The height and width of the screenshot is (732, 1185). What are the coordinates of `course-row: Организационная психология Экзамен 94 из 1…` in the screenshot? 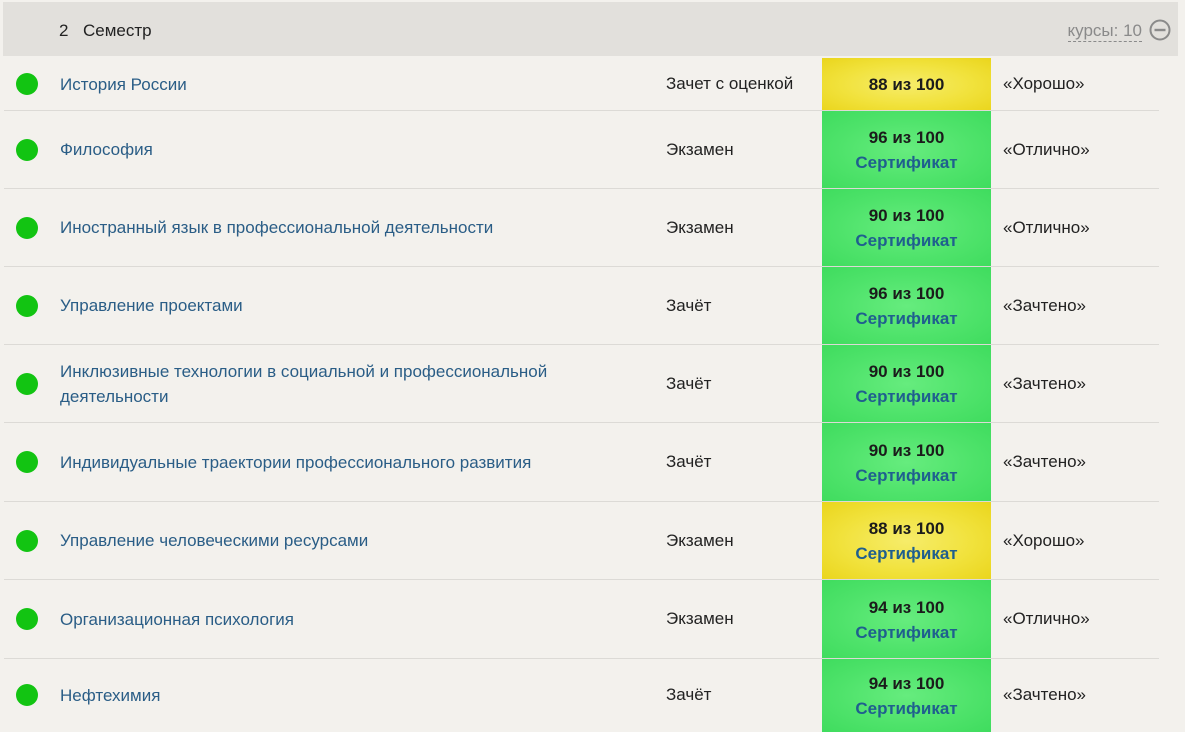 It's located at (592, 619).